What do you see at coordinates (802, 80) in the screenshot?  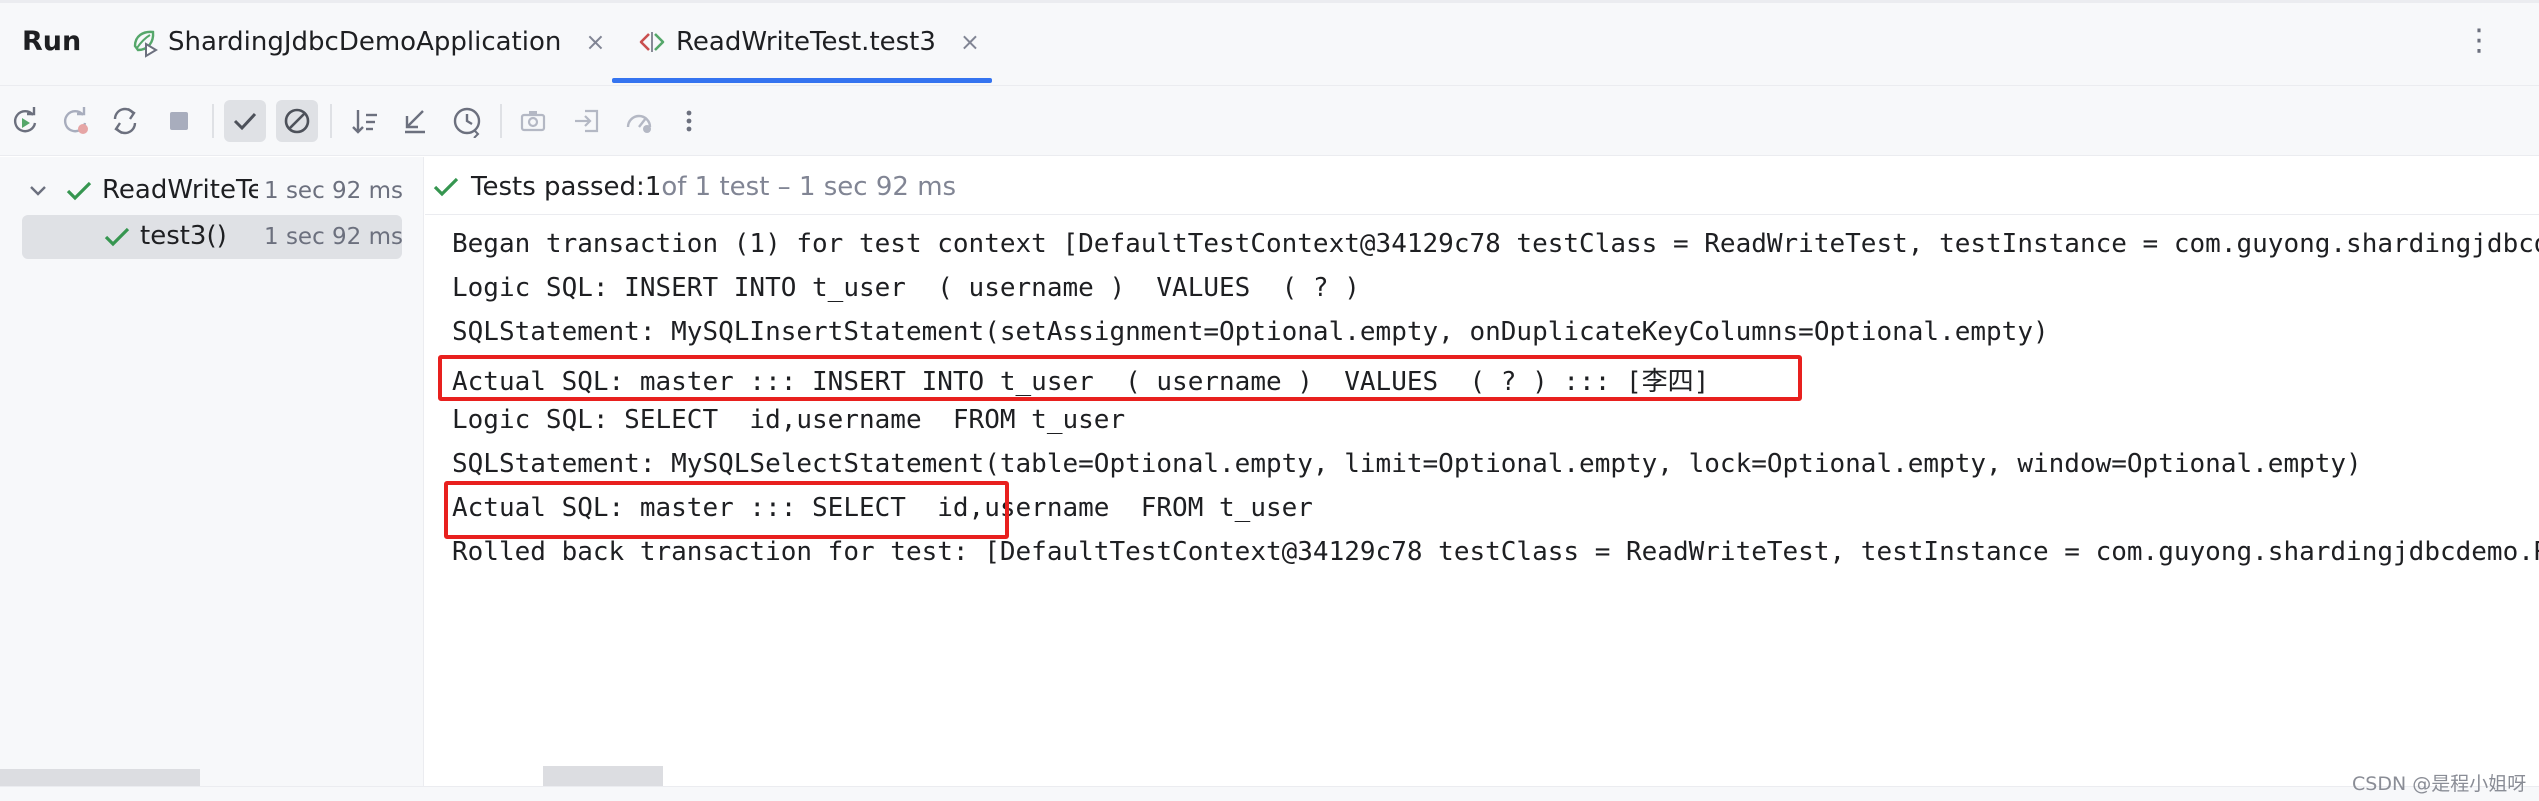 I see `active-tab-indicator` at bounding box center [802, 80].